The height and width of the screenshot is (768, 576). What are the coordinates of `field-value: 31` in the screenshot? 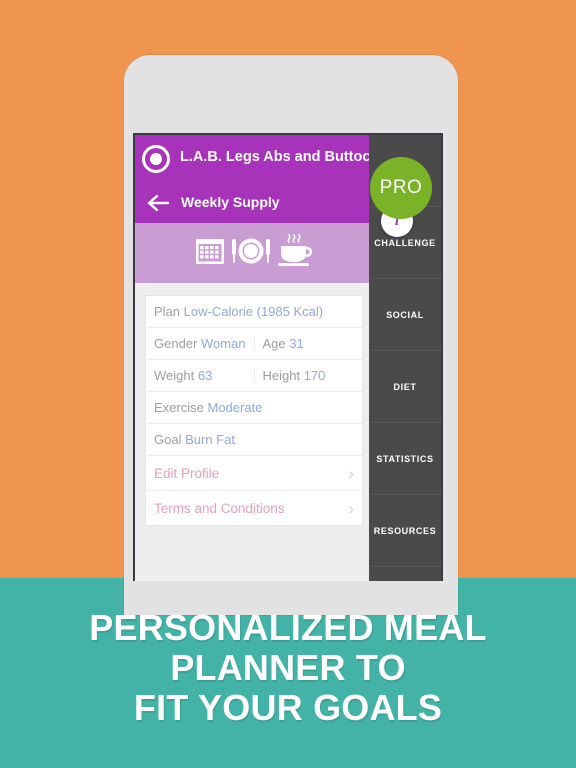 It's located at (296, 343).